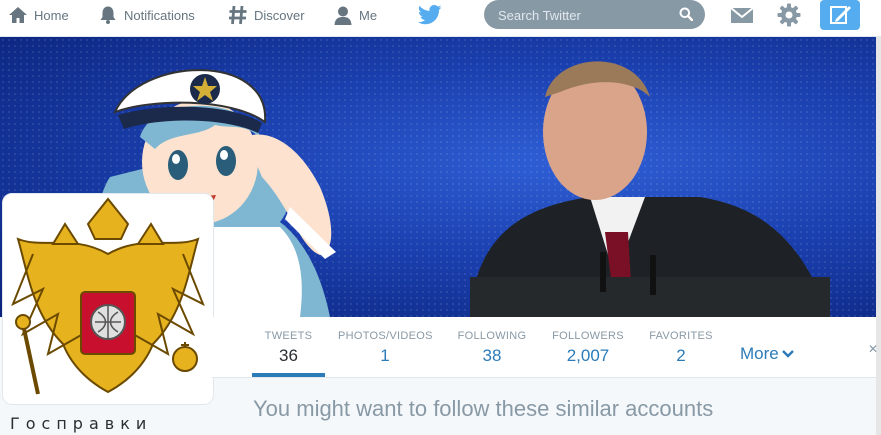 Image resolution: width=881 pixels, height=435 pixels. Describe the element at coordinates (238, 15) in the screenshot. I see `hash-icon` at that location.